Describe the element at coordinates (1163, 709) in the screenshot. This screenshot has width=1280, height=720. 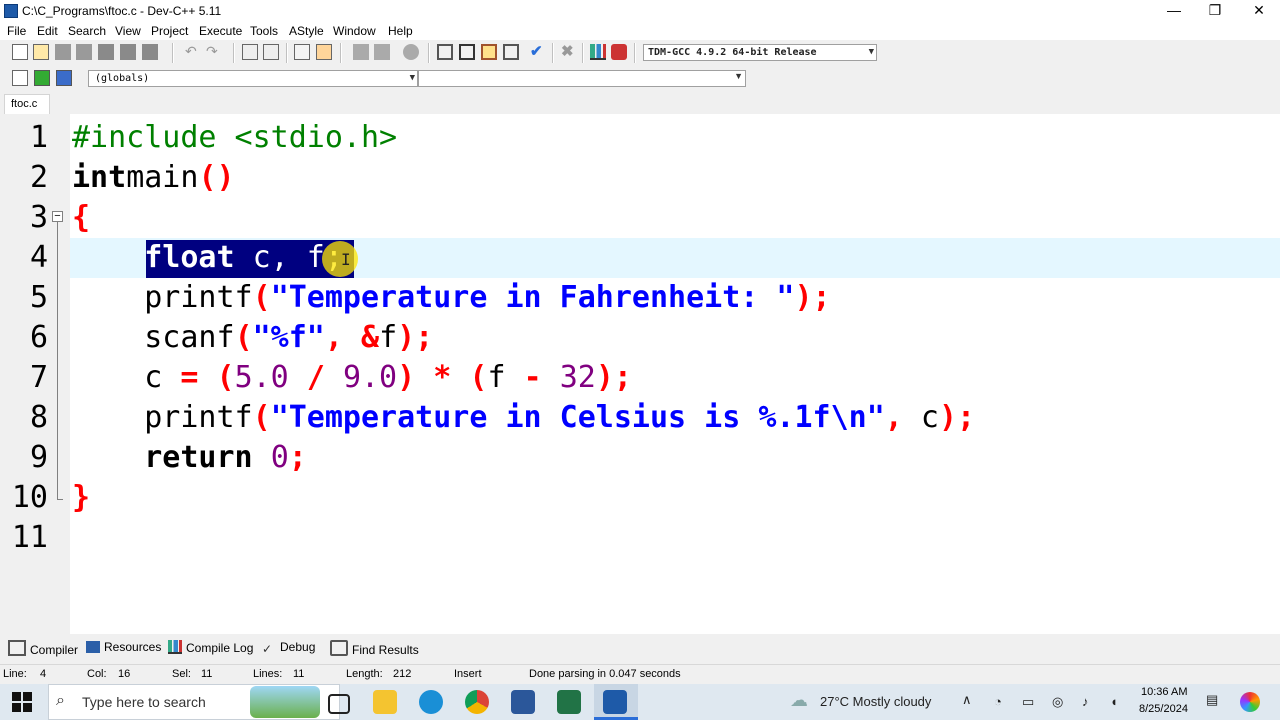
I see `clock-date: 8/25/2024` at that location.